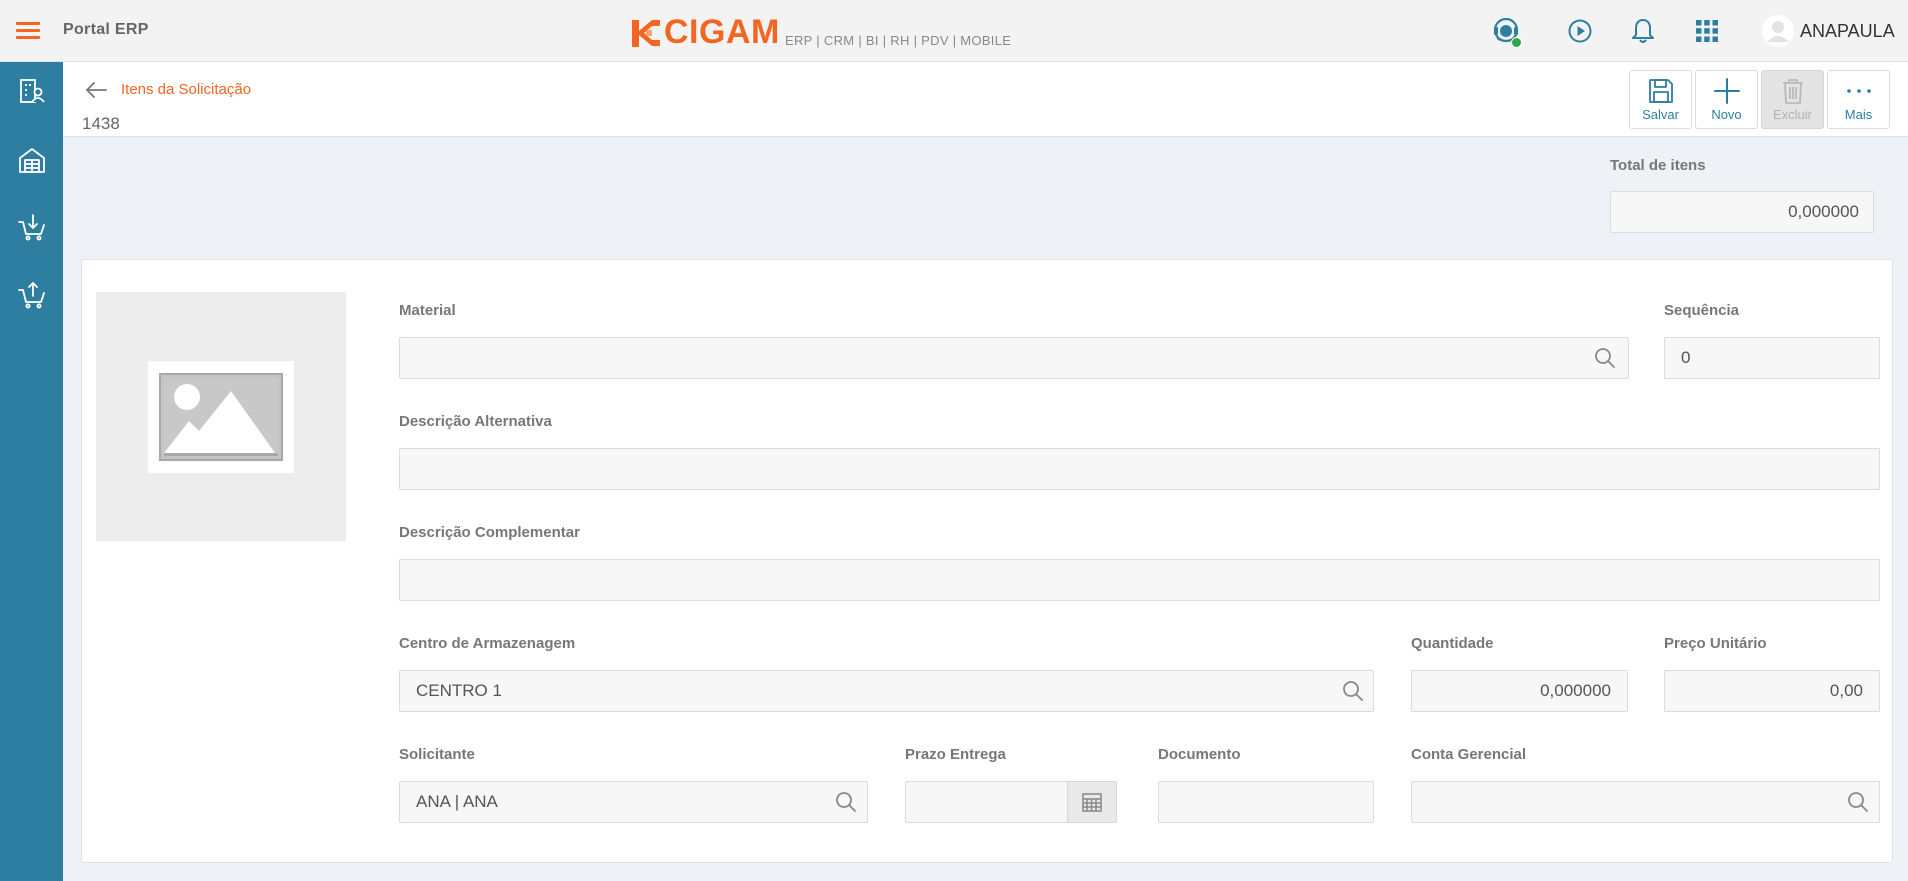 This screenshot has width=1908, height=881. I want to click on user-avatar-icon, so click(1778, 31).